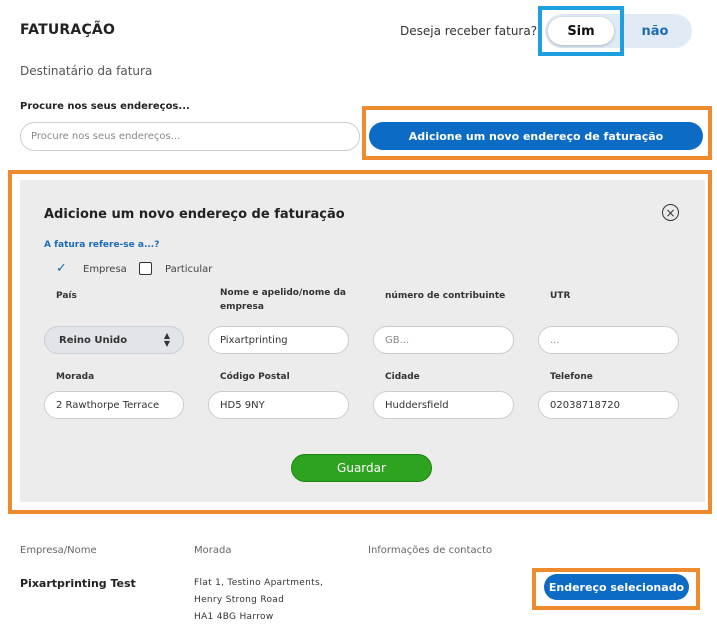 This screenshot has height=626, width=717. Describe the element at coordinates (101, 245) in the screenshot. I see `invoice-refers-to-link: A fatura refere-se a...?` at that location.